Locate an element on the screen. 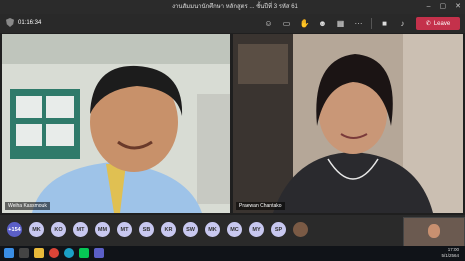 The height and width of the screenshot is (261, 465). leave-label: Leave is located at coordinates (442, 23).